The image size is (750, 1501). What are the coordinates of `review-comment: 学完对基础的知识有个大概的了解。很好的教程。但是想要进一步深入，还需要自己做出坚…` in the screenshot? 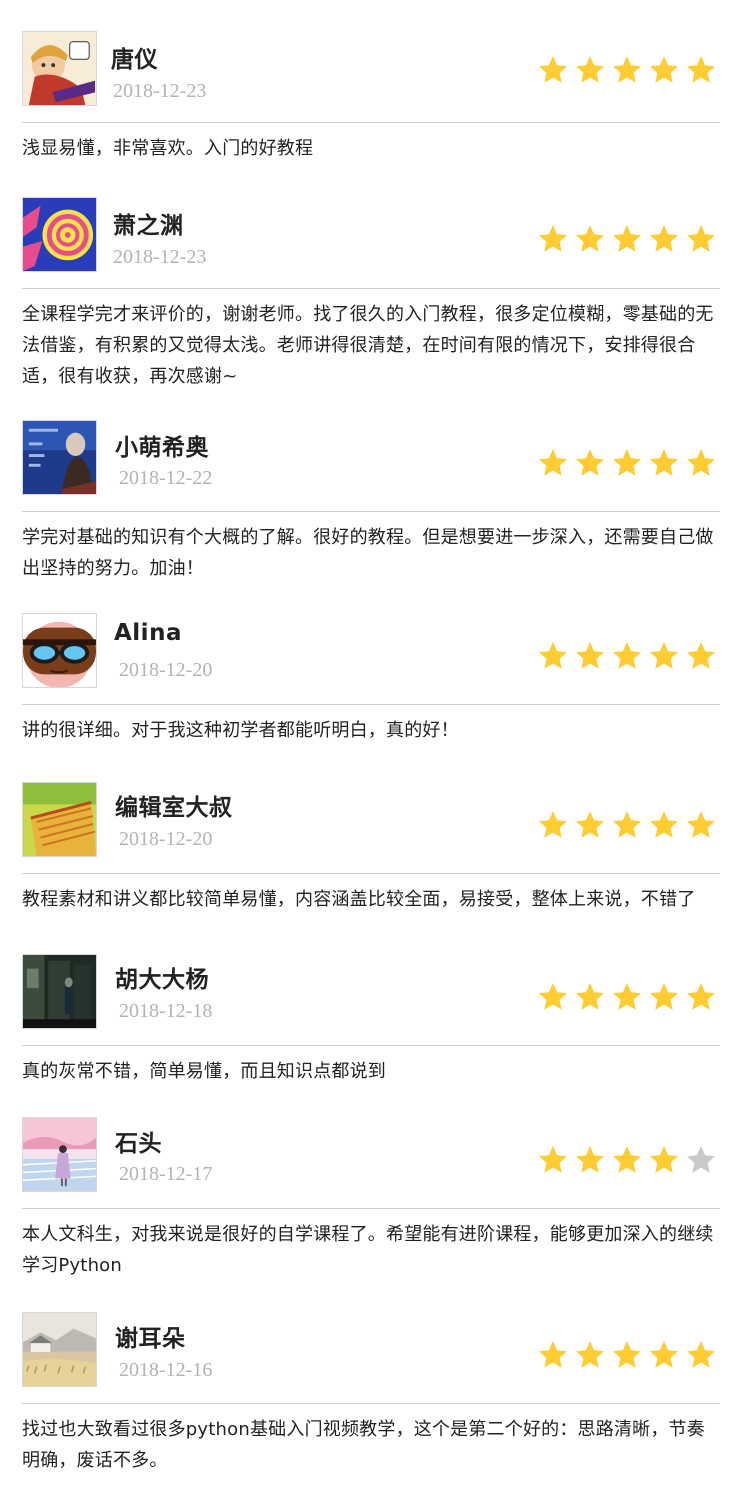 It's located at (368, 553).